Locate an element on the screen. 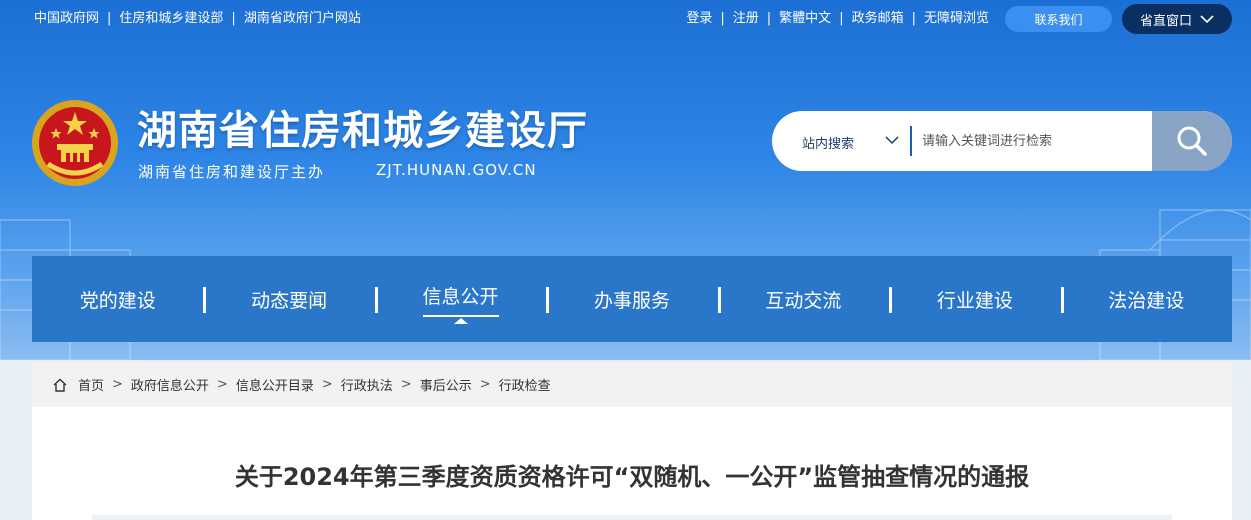 The width and height of the screenshot is (1251, 520). nav-item-label: 动态要闻 is located at coordinates (289, 300).